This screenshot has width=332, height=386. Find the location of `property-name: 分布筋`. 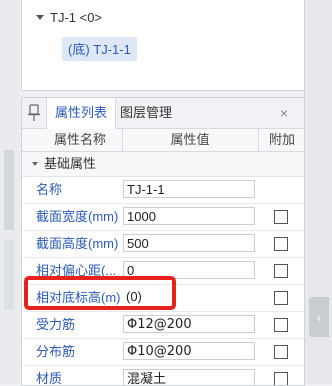

property-name: 分布筋 is located at coordinates (56, 351).